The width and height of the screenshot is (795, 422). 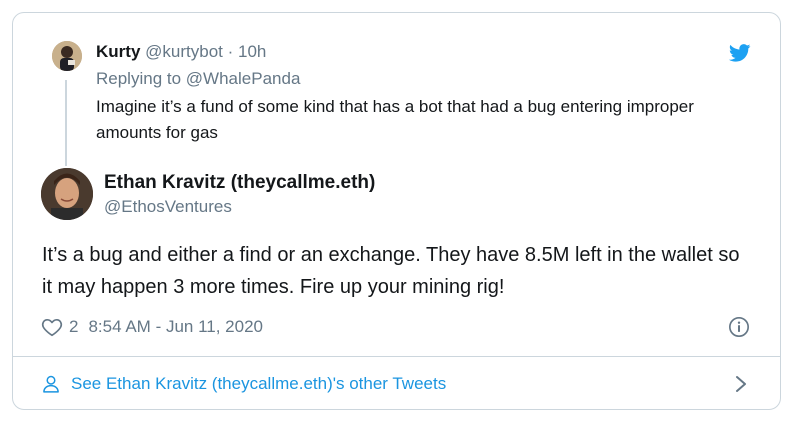 I want to click on thread-connector-line, so click(x=66, y=123).